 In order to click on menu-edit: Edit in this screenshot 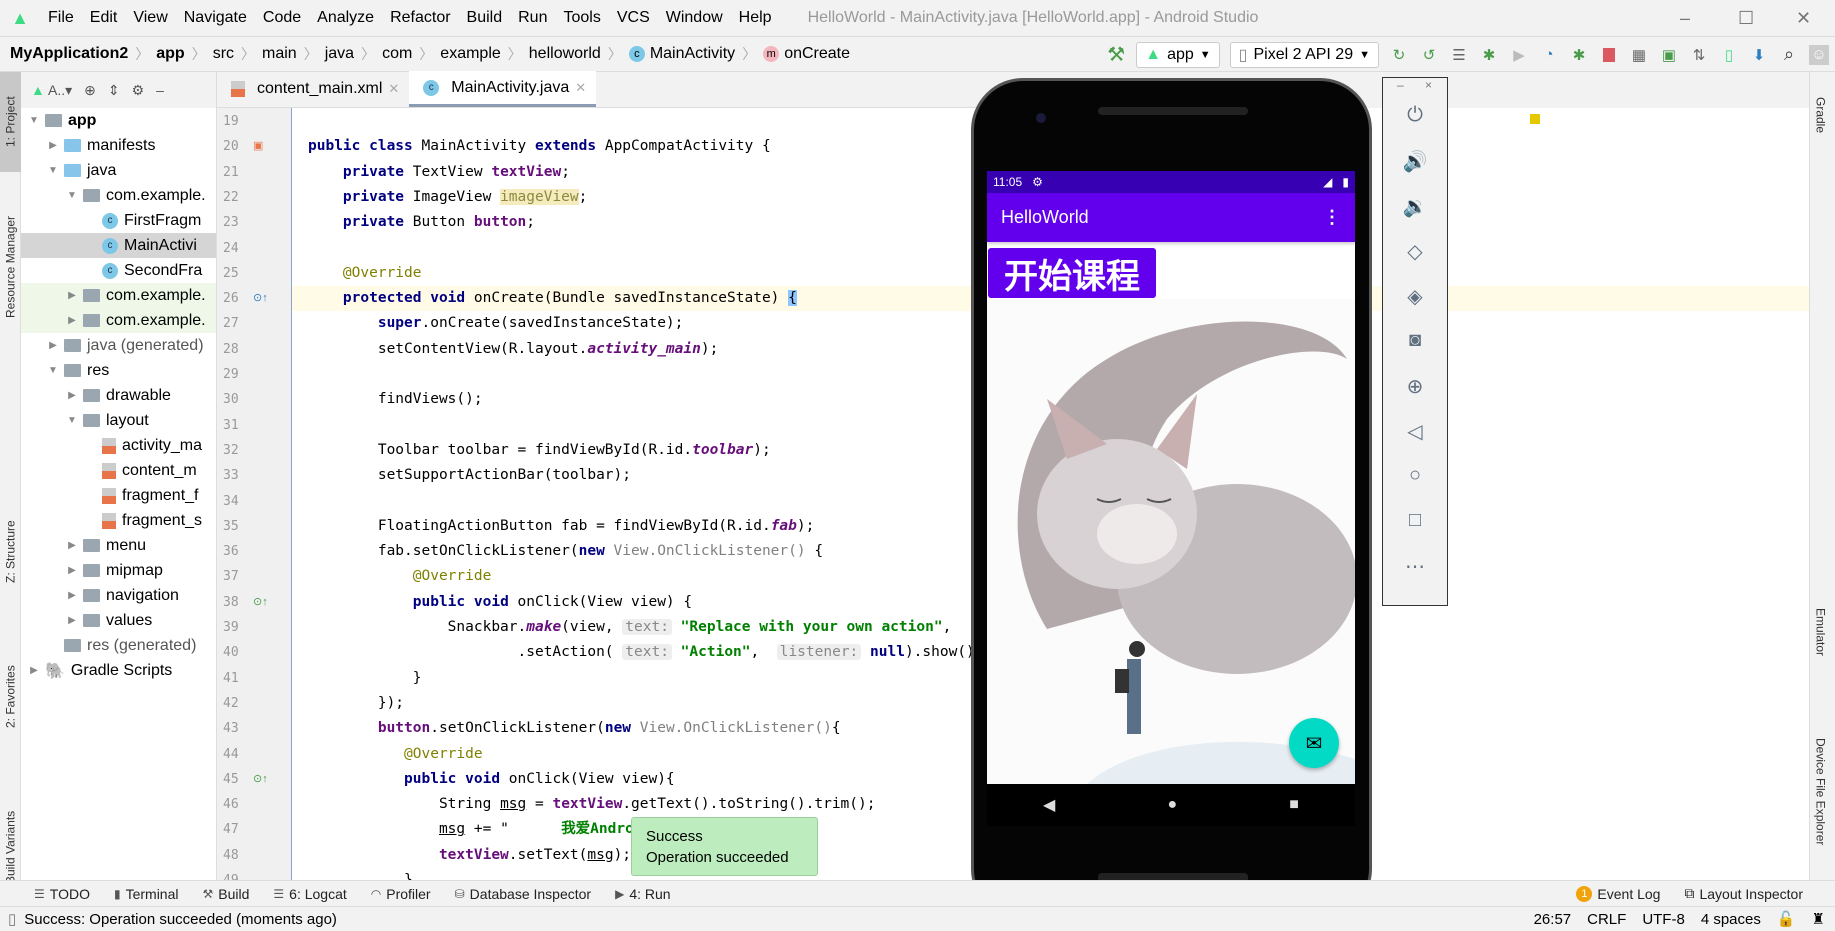, I will do `click(104, 18)`.